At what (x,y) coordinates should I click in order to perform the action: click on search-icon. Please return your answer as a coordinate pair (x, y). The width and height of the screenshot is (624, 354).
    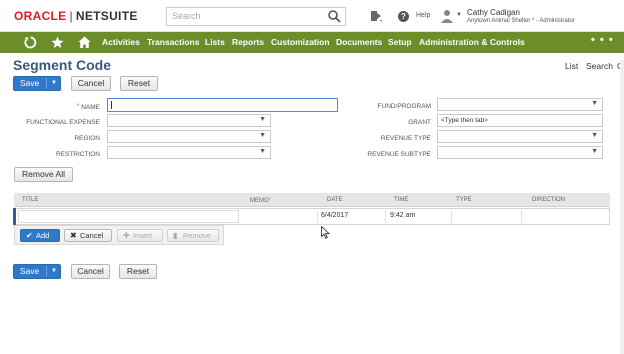
    Looking at the image, I should click on (334, 16).